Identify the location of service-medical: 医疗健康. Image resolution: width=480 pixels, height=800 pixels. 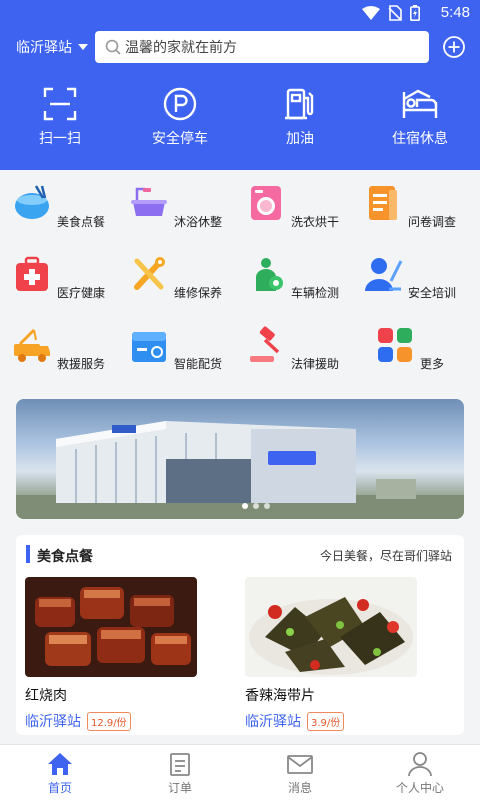
(58, 284).